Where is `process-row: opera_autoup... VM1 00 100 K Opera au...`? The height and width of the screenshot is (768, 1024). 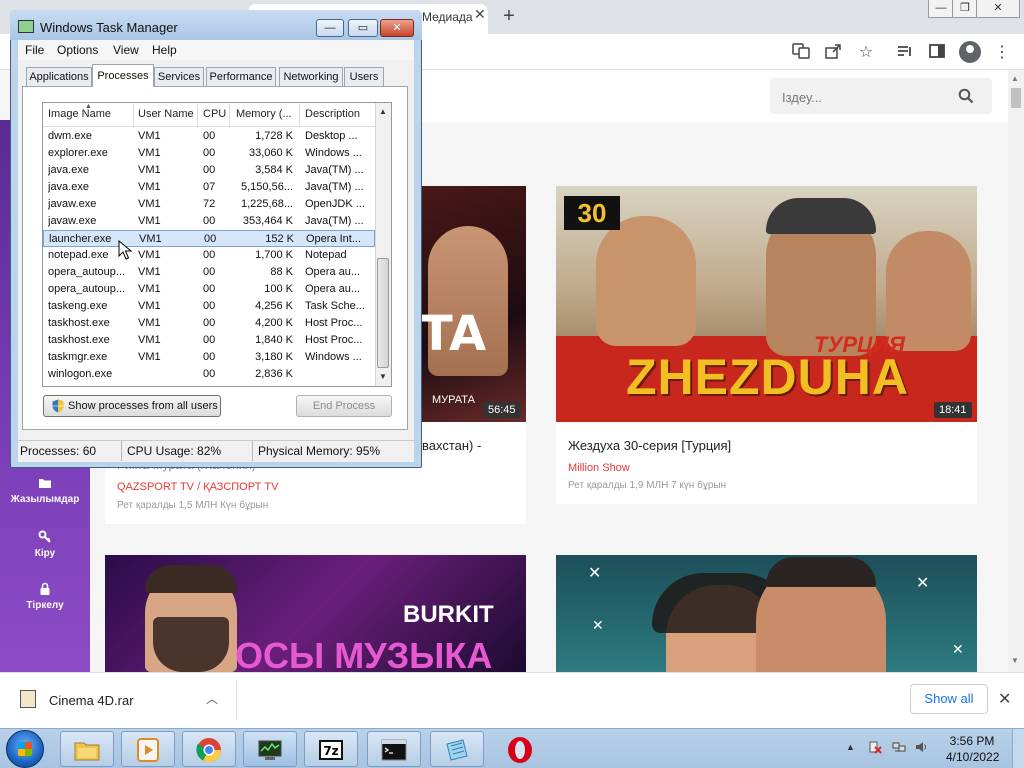
process-row: opera_autoup... VM1 00 100 K Opera au... is located at coordinates (209, 289).